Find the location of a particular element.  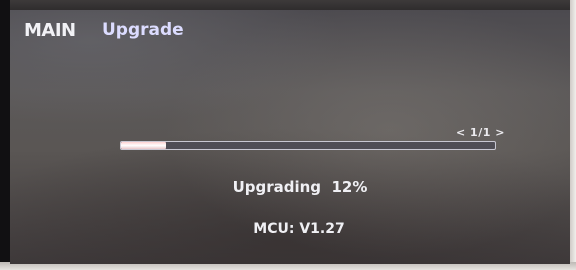

mcu-version-text: MCU: V1.27 is located at coordinates (299, 229).